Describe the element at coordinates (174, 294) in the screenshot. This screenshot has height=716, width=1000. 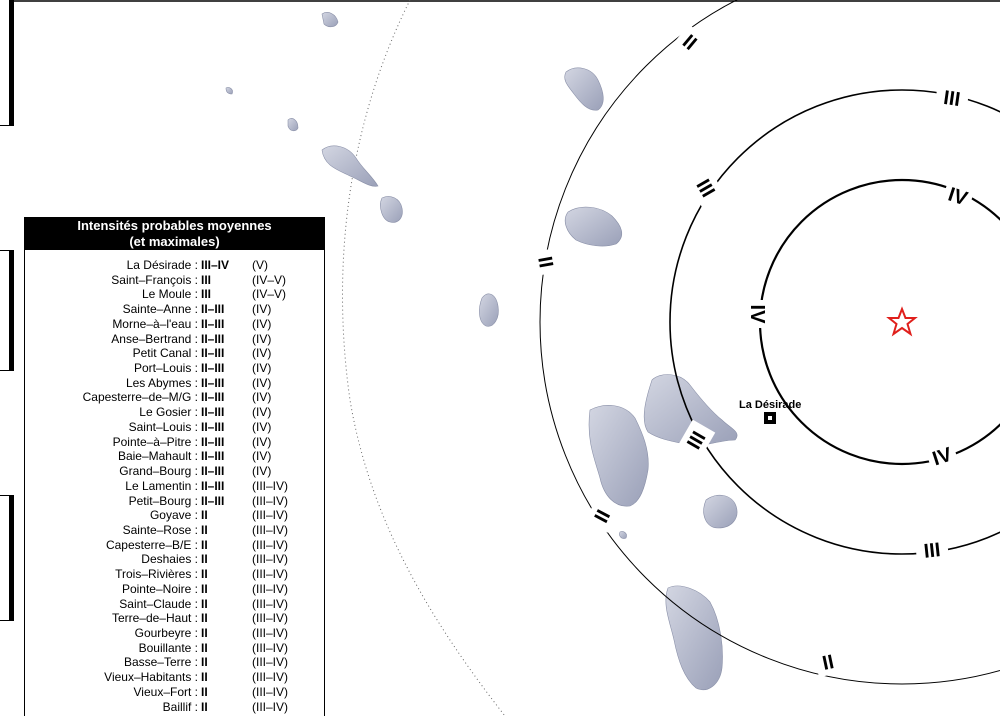
I see `legend-row: Le Moule : III (IV–V)` at that location.